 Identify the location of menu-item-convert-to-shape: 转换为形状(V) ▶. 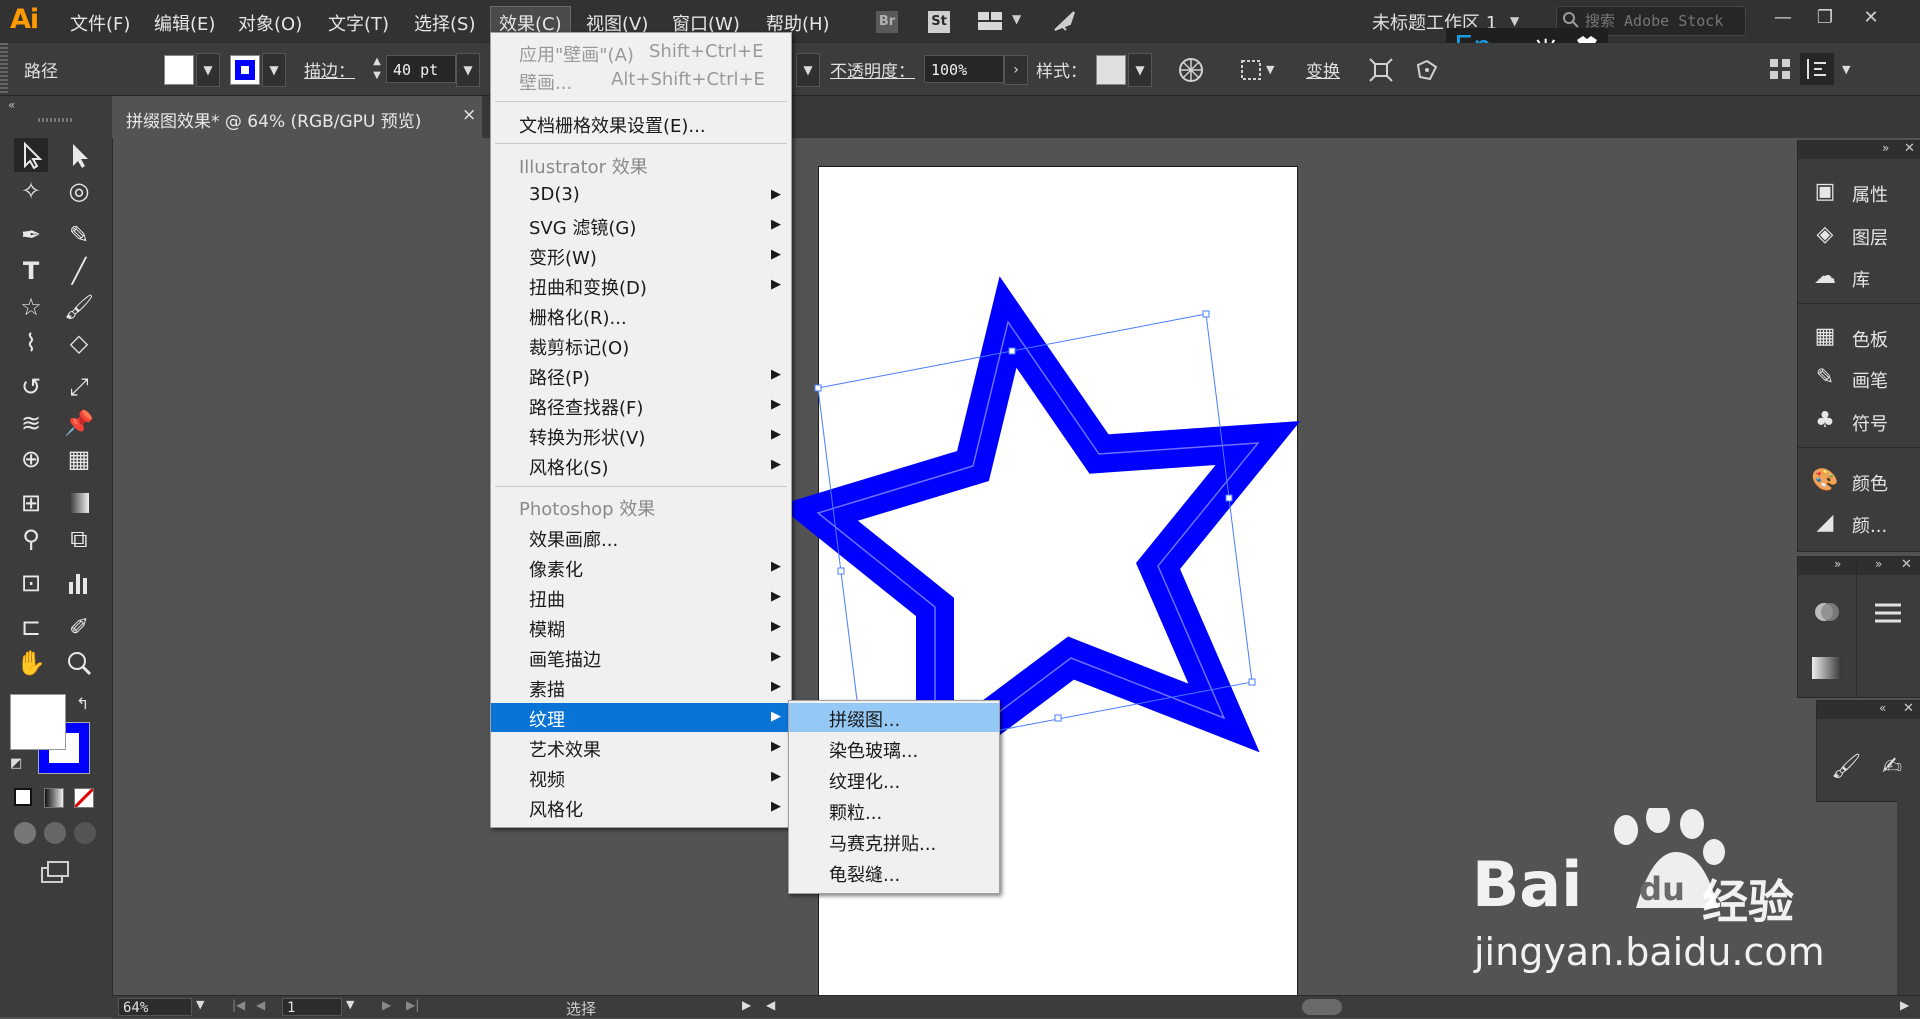
(641, 435).